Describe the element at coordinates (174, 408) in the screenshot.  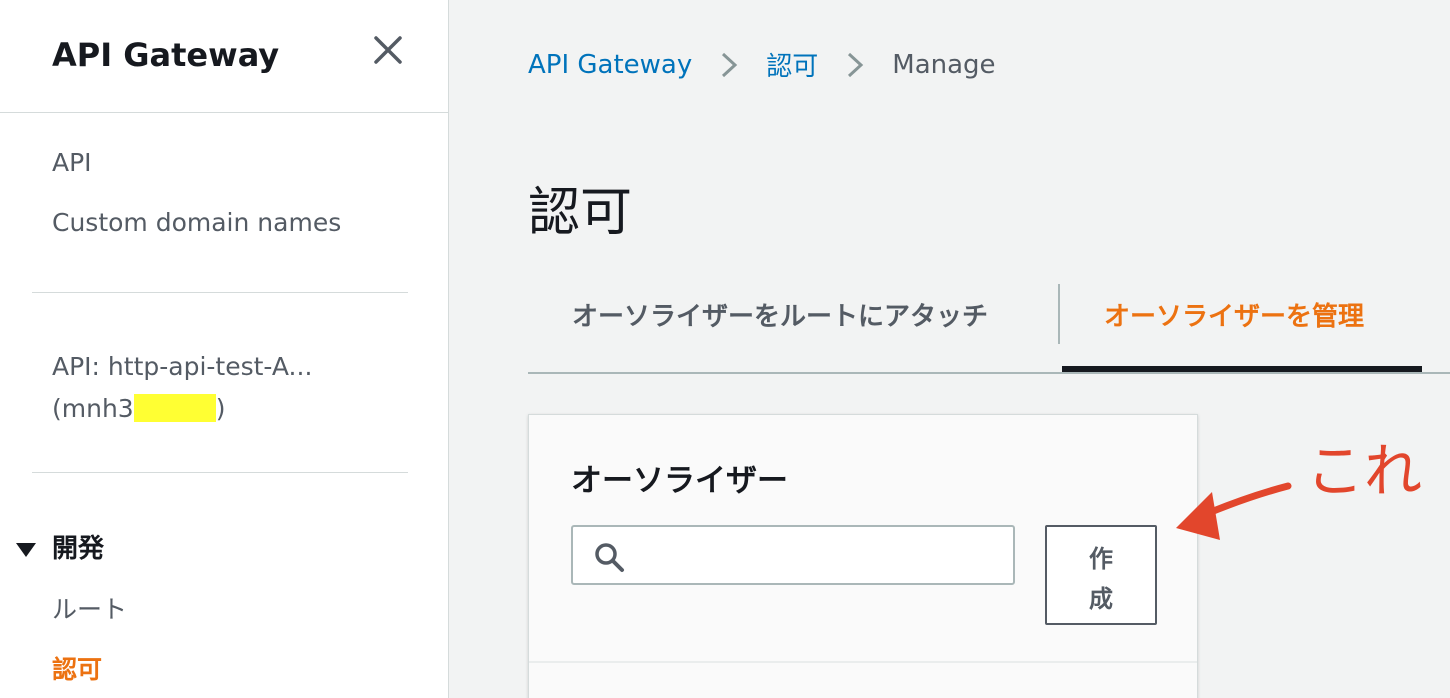
I see `redaction-highlight` at that location.